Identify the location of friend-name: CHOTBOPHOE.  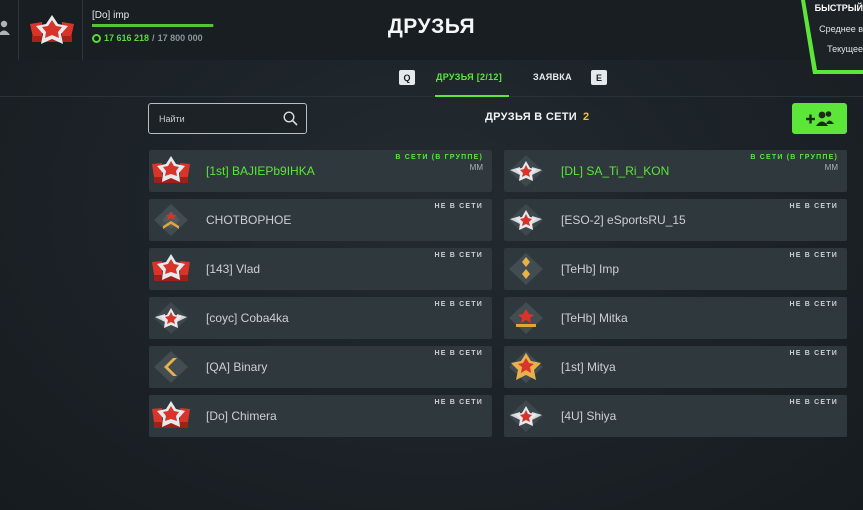
(249, 220).